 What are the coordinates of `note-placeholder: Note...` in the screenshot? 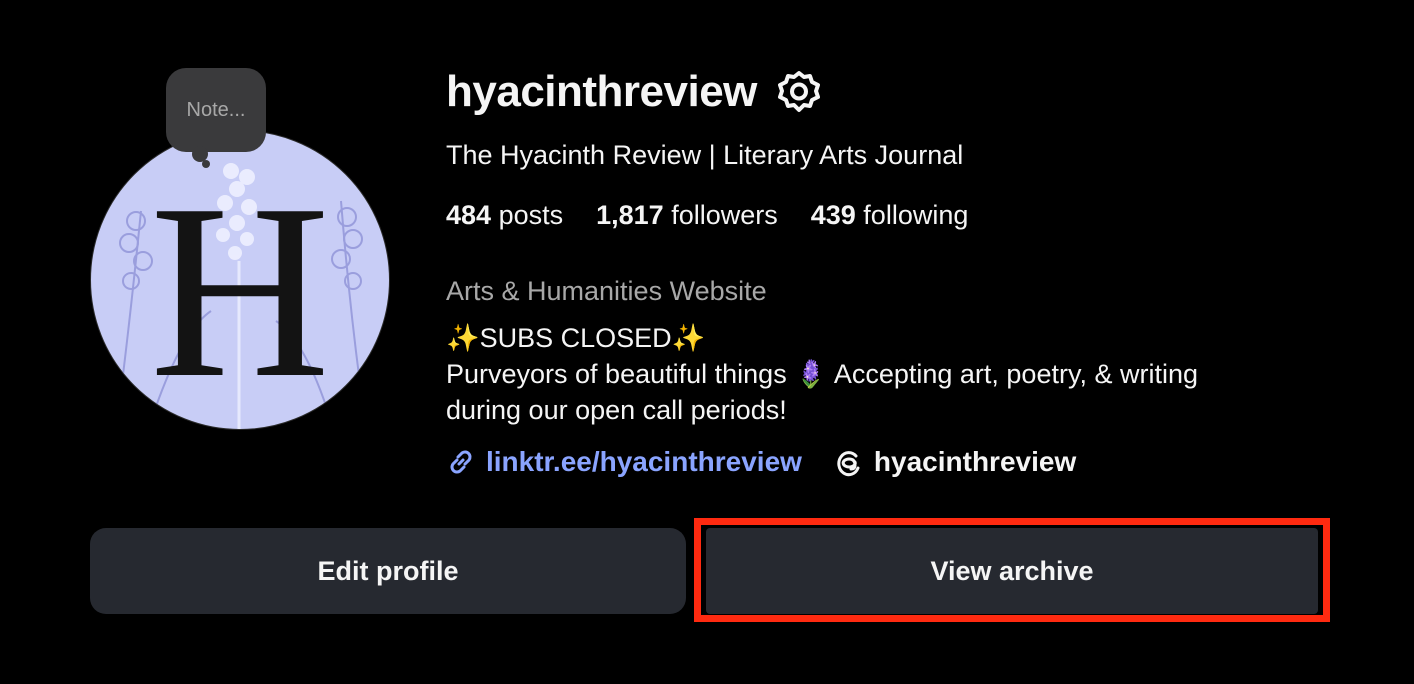 It's located at (216, 109).